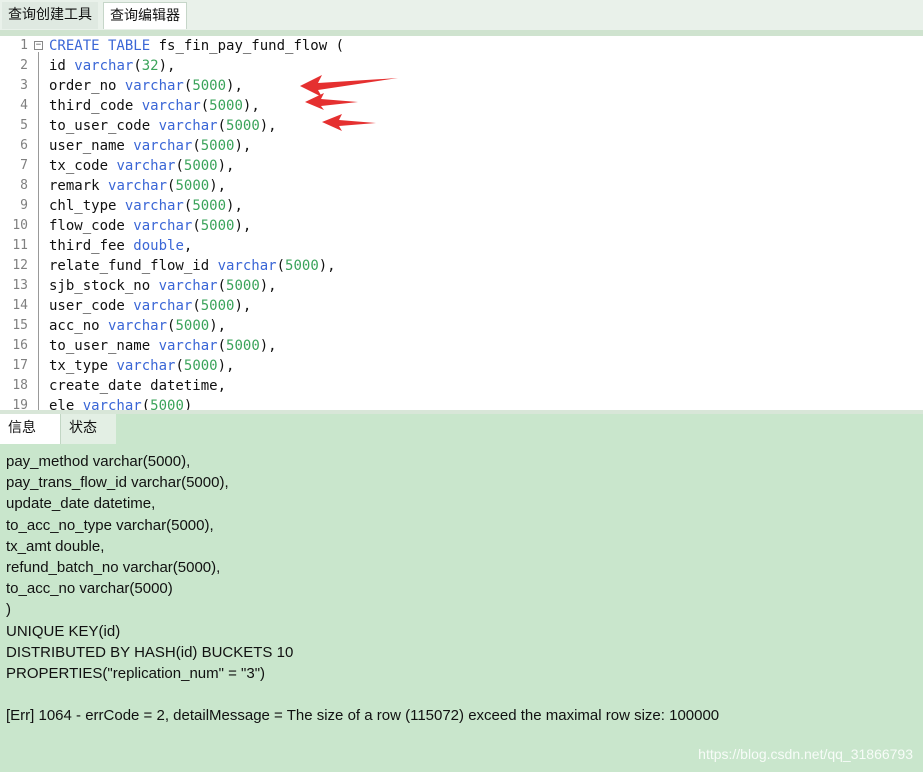 The image size is (923, 772). Describe the element at coordinates (8, 610) in the screenshot. I see `message-line: )` at that location.